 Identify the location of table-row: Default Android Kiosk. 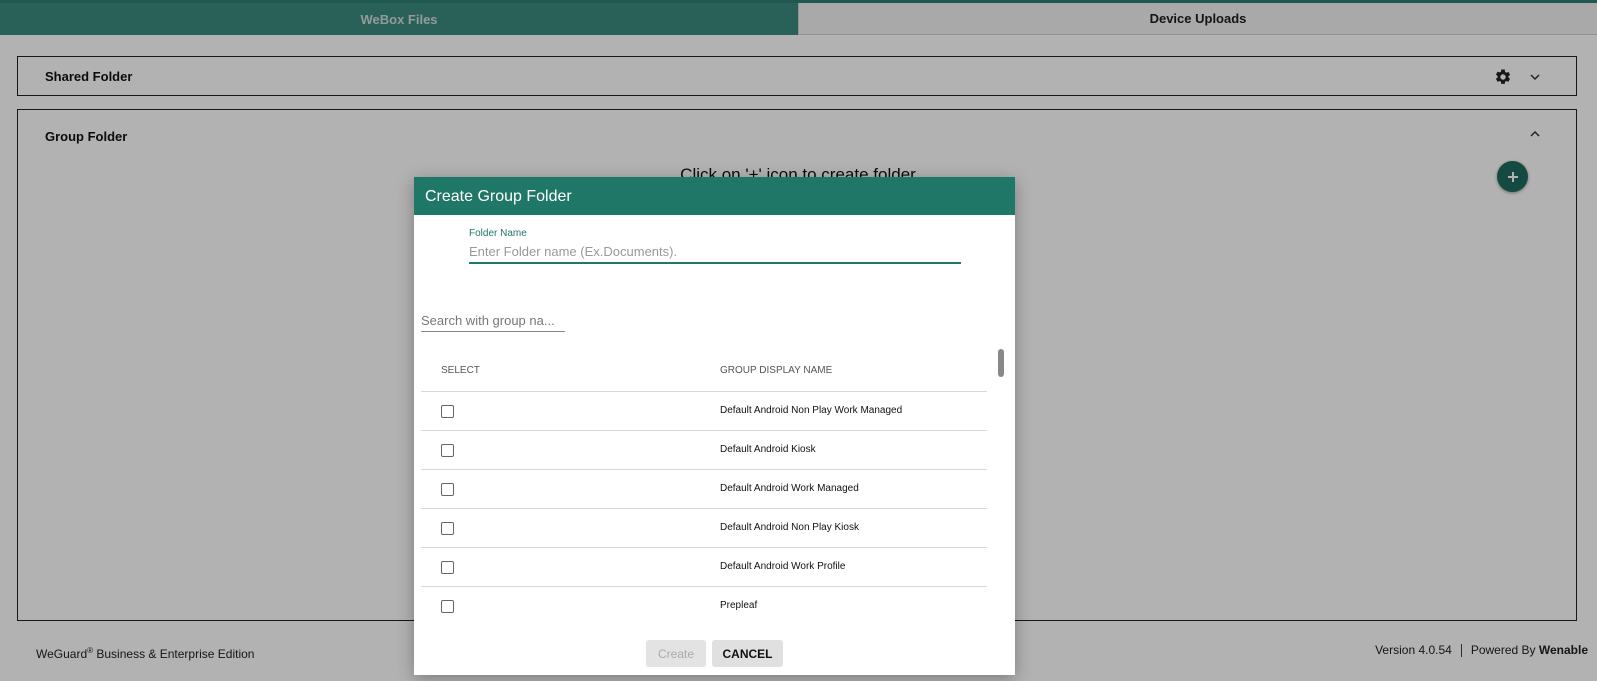
(704, 450).